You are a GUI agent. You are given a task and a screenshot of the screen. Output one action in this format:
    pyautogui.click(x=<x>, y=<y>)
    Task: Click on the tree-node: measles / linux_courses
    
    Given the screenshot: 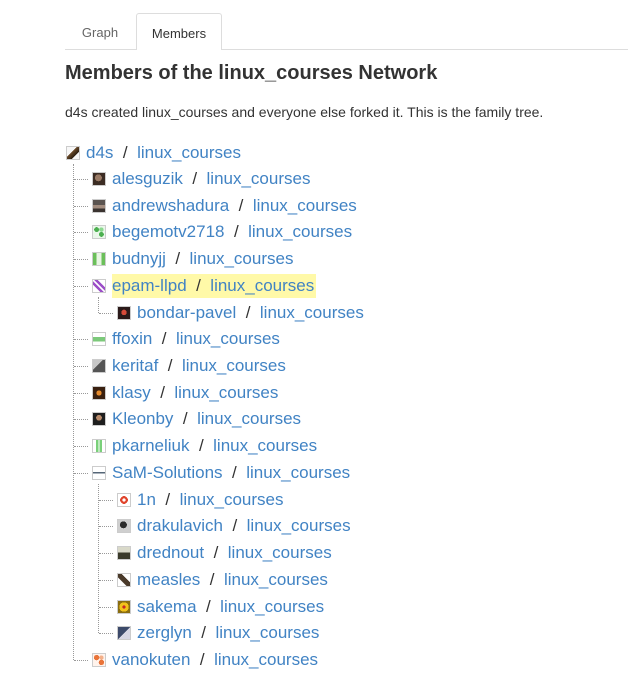 What is the action you would take?
    pyautogui.click(x=232, y=580)
    